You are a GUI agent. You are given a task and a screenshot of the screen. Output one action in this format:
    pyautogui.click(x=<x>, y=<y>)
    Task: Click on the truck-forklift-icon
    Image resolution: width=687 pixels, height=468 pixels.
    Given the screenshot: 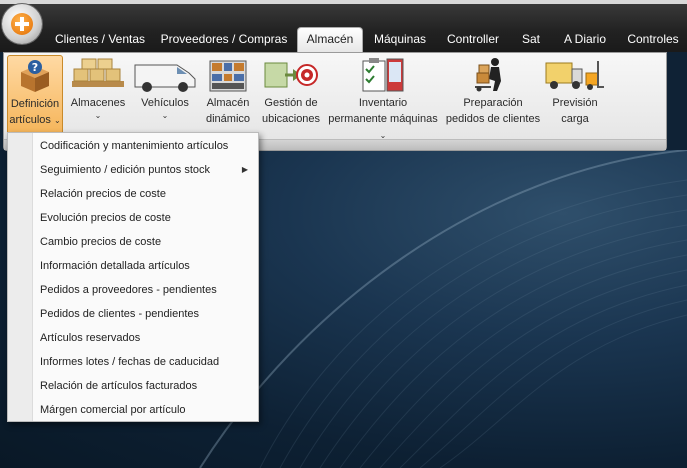 What is the action you would take?
    pyautogui.click(x=574, y=75)
    